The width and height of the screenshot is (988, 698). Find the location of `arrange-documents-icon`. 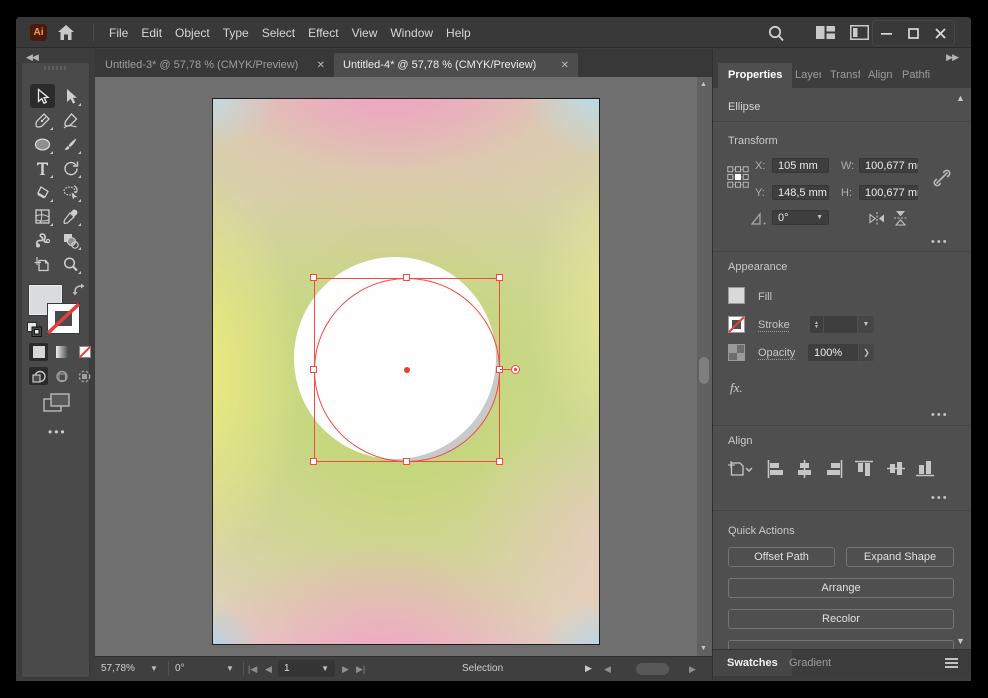

arrange-documents-icon is located at coordinates (859, 34).